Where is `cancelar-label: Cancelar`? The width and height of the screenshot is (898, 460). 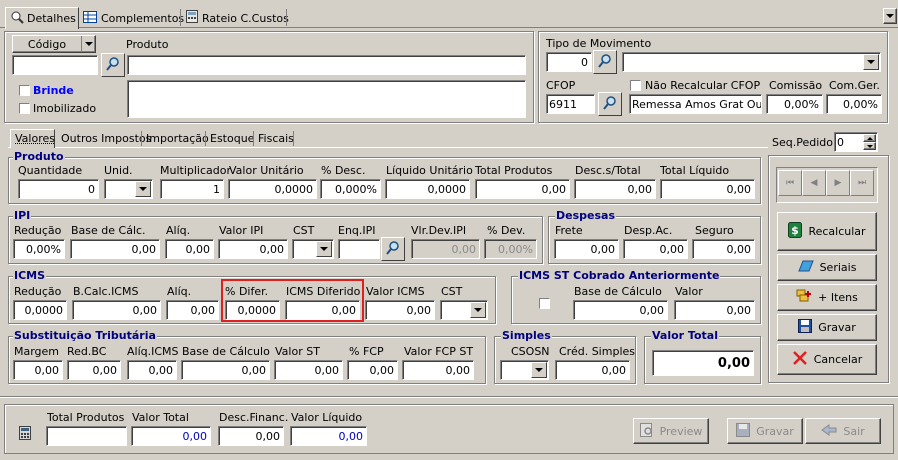
cancelar-label: Cancelar is located at coordinates (838, 359).